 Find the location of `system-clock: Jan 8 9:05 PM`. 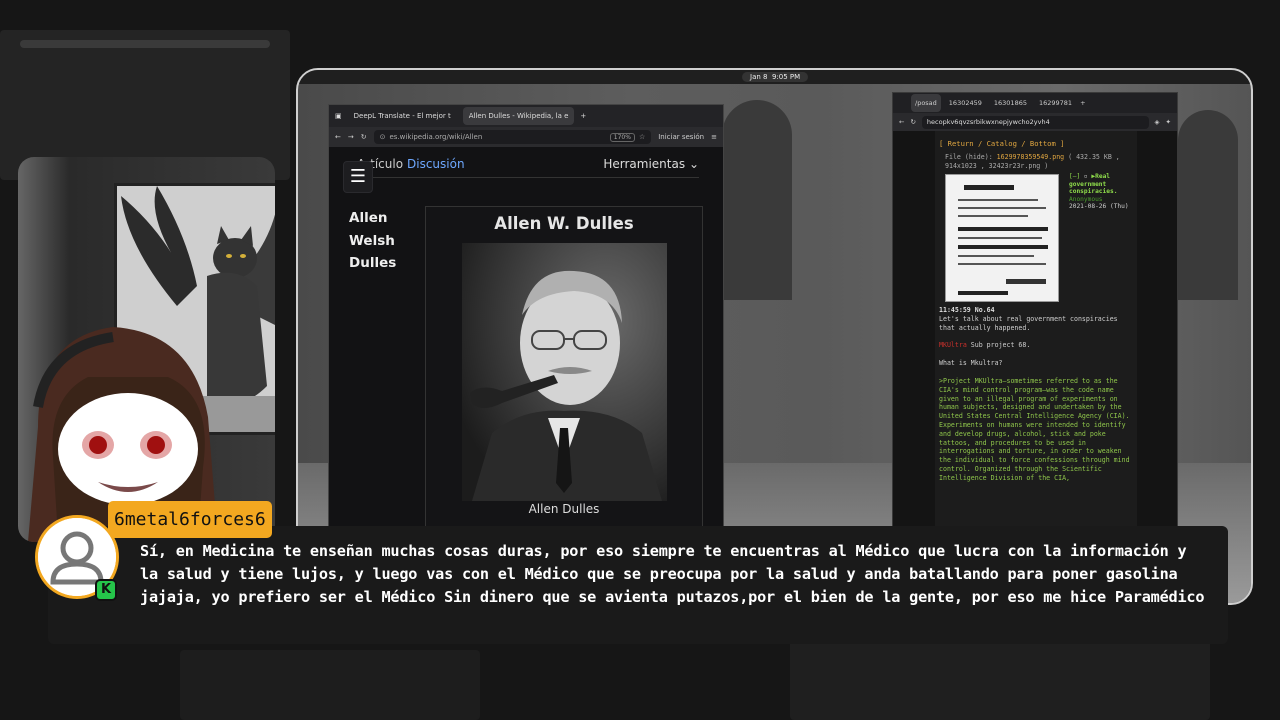

system-clock: Jan 8 9:05 PM is located at coordinates (775, 77).